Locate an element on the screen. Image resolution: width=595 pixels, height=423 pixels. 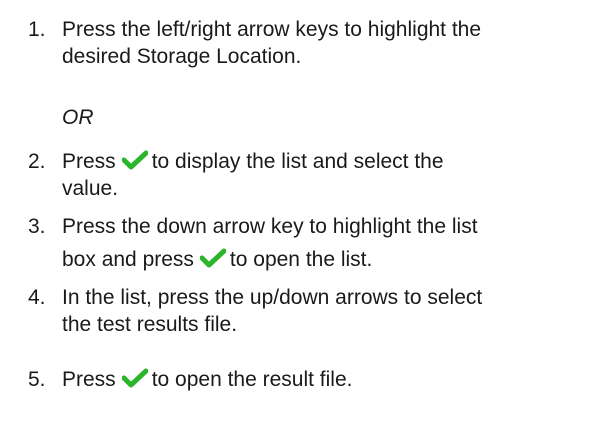
step-text: Press to open the result file. is located at coordinates (327, 379).